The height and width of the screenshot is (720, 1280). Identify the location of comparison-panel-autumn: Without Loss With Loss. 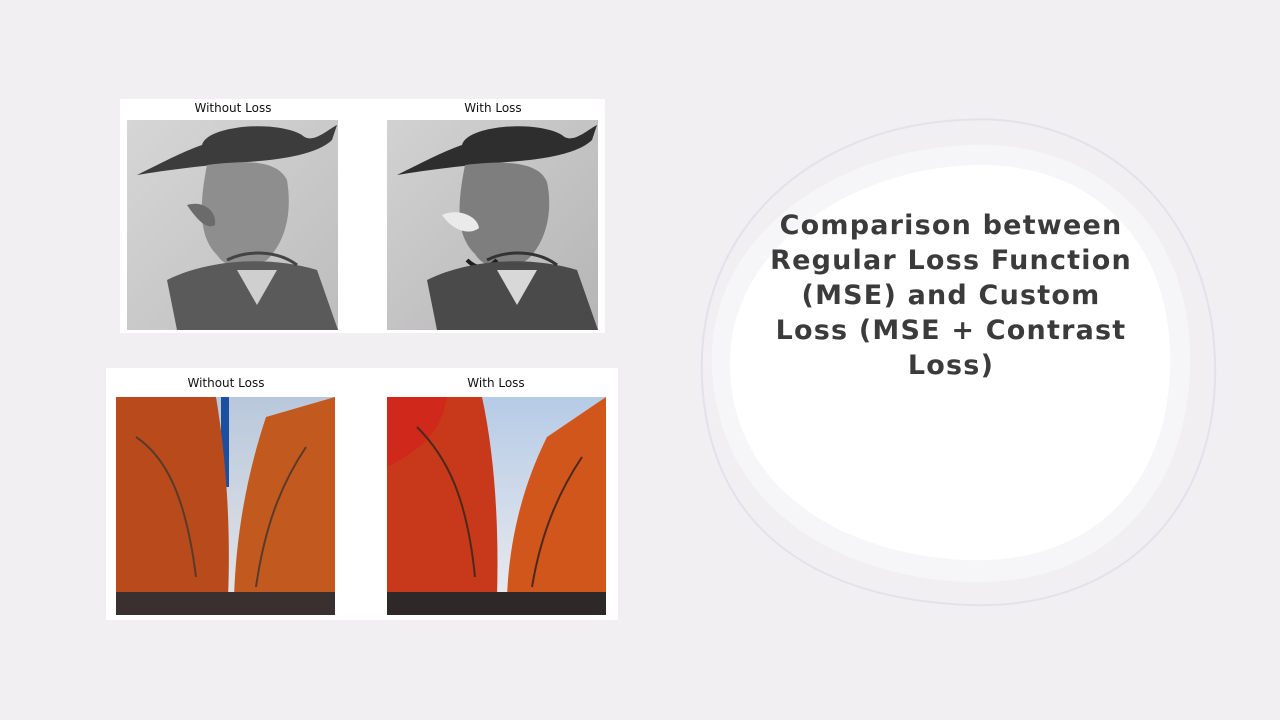
(362, 494).